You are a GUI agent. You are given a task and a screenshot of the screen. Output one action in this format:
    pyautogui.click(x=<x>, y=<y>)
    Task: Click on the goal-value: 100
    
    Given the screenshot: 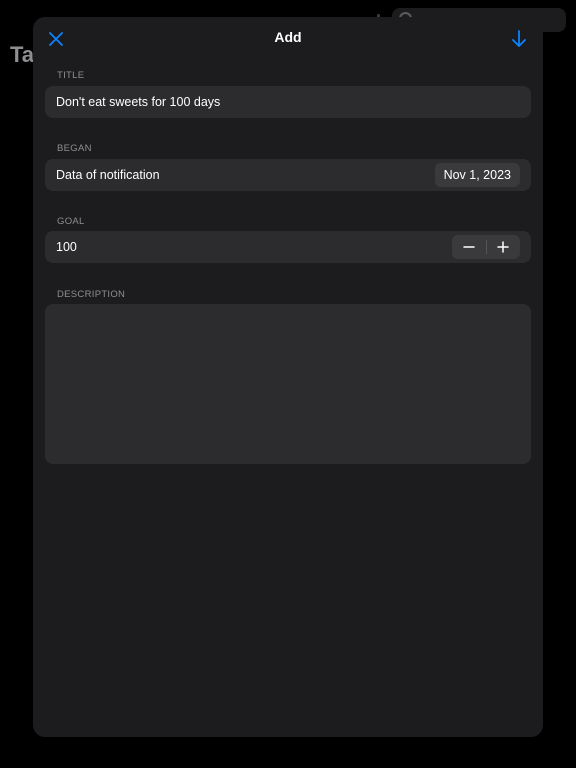 What is the action you would take?
    pyautogui.click(x=66, y=247)
    